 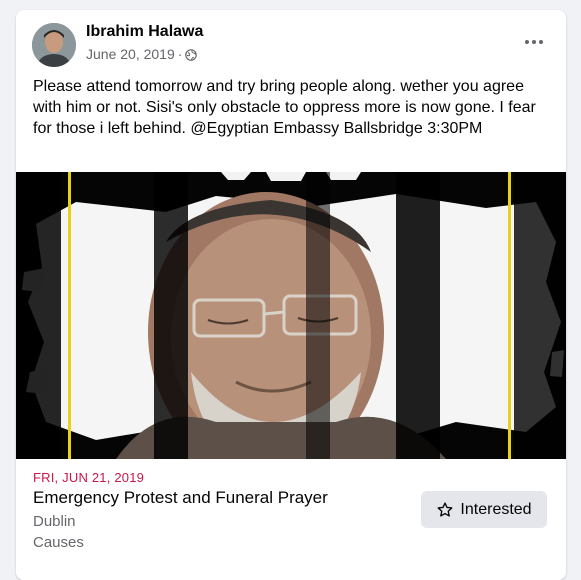 What do you see at coordinates (445, 510) in the screenshot?
I see `star-outline-icon` at bounding box center [445, 510].